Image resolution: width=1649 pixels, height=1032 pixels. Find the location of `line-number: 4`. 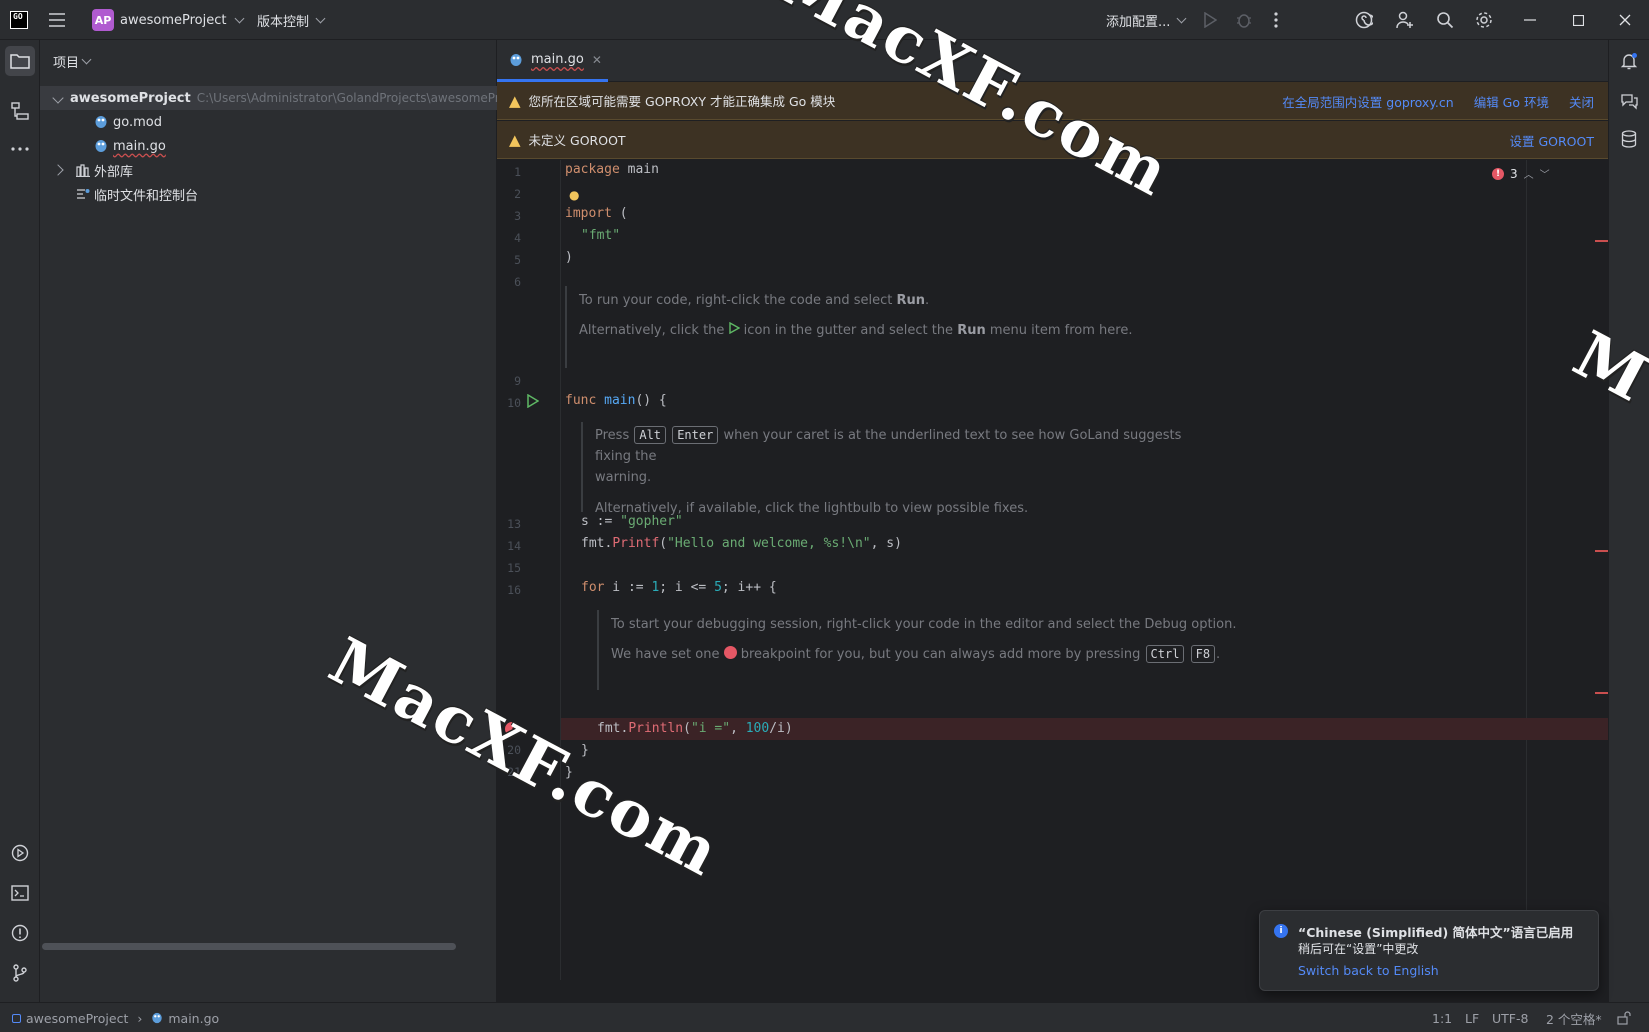

line-number: 4 is located at coordinates (517, 238).